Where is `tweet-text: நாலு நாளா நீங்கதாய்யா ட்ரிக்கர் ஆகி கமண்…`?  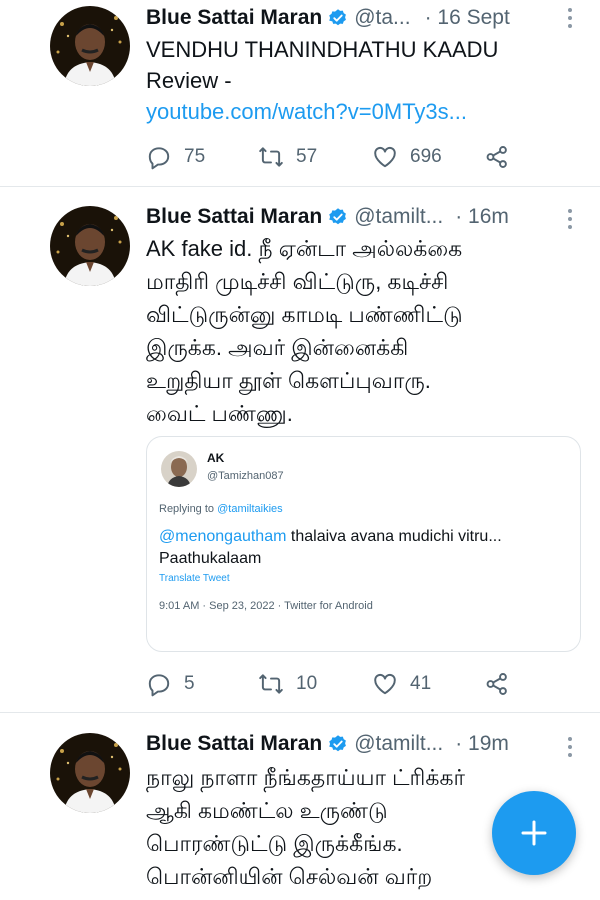 tweet-text: நாலு நாளா நீங்கதாய்யா ட்ரிக்கர் ஆகி கமண்… is located at coordinates (305, 827).